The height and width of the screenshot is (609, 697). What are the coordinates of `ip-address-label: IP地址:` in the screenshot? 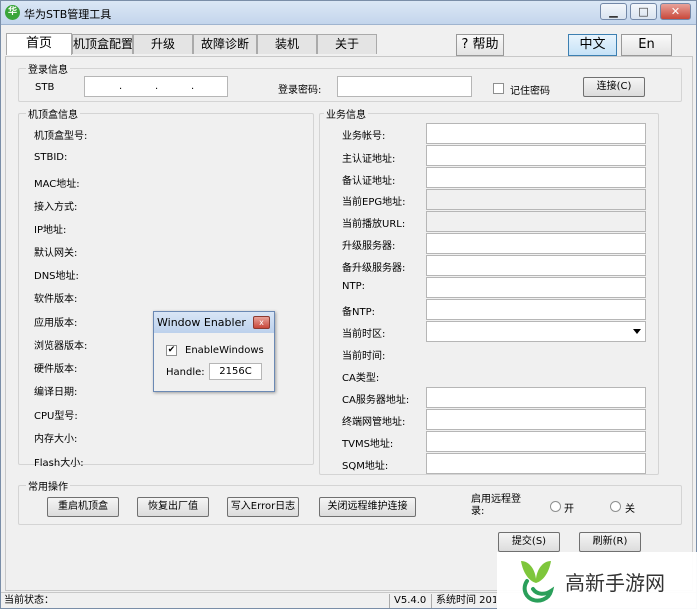 It's located at (50, 230).